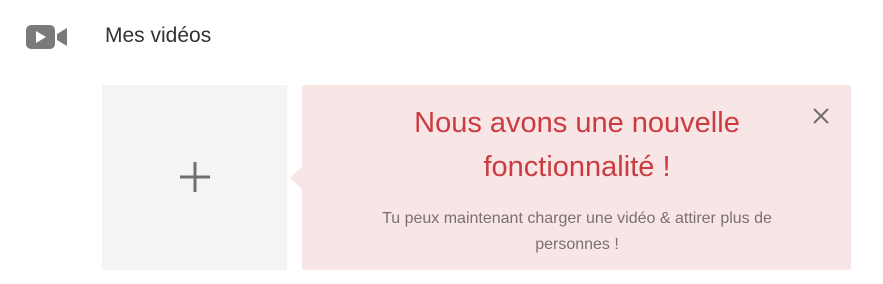 This screenshot has width=883, height=284. I want to click on notice-pointer, so click(296, 178).